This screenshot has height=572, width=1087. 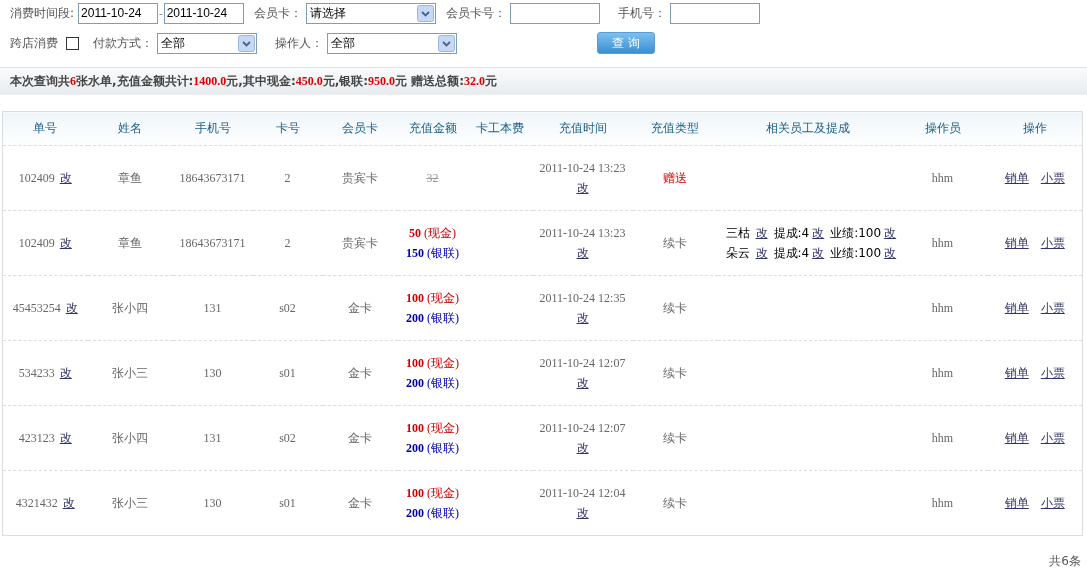 What do you see at coordinates (370, 13) in the screenshot?
I see `card-select: 请选择` at bounding box center [370, 13].